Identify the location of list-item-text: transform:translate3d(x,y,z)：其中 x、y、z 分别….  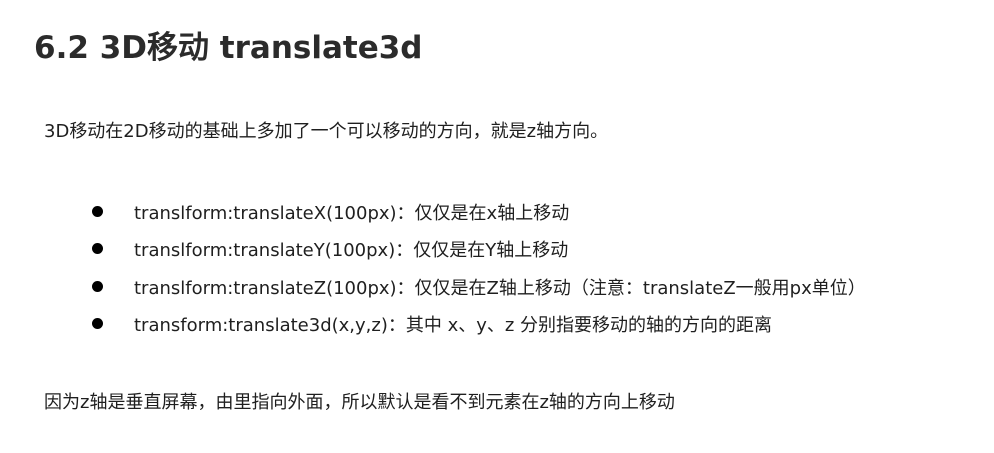
(453, 326).